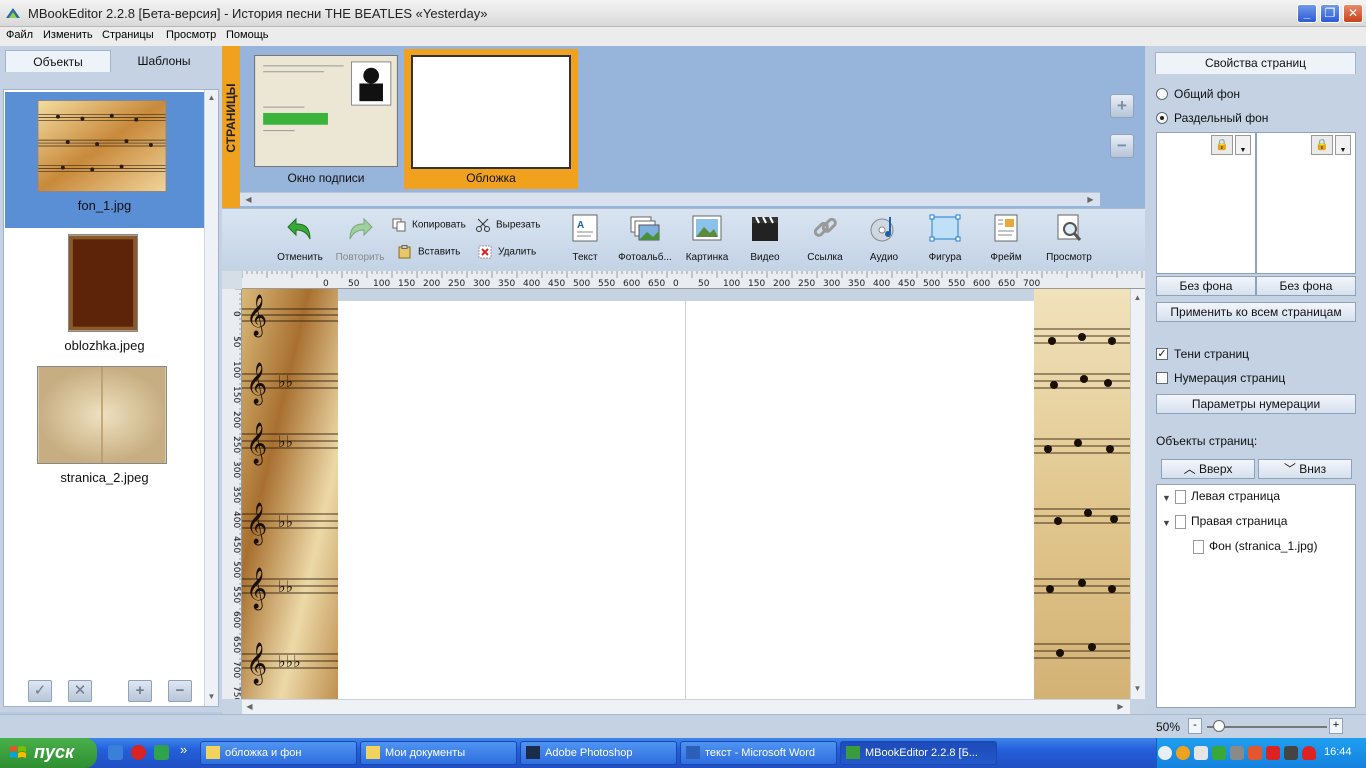  Describe the element at coordinates (19, 35) in the screenshot. I see `menu-file: Файл` at that location.